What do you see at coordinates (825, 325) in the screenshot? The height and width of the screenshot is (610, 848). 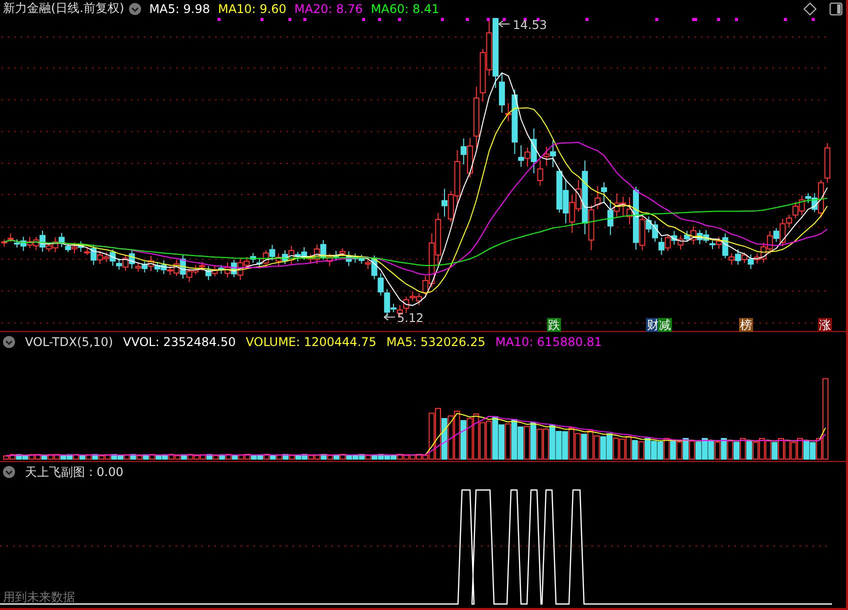 I see `signal-tag: 涨` at bounding box center [825, 325].